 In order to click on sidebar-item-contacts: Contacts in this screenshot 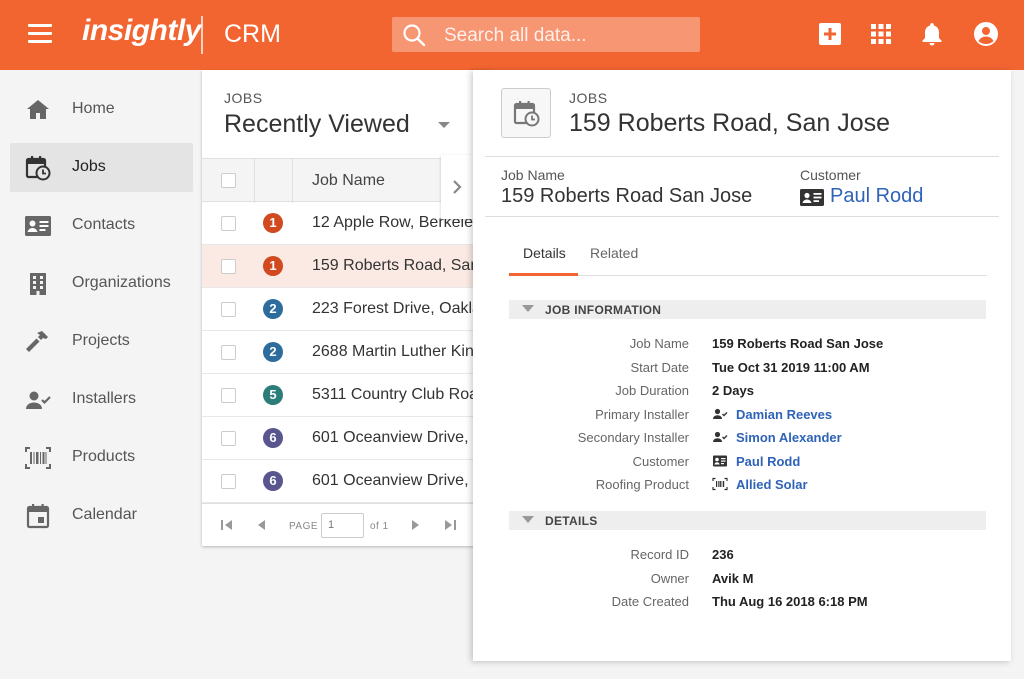, I will do `click(101, 225)`.